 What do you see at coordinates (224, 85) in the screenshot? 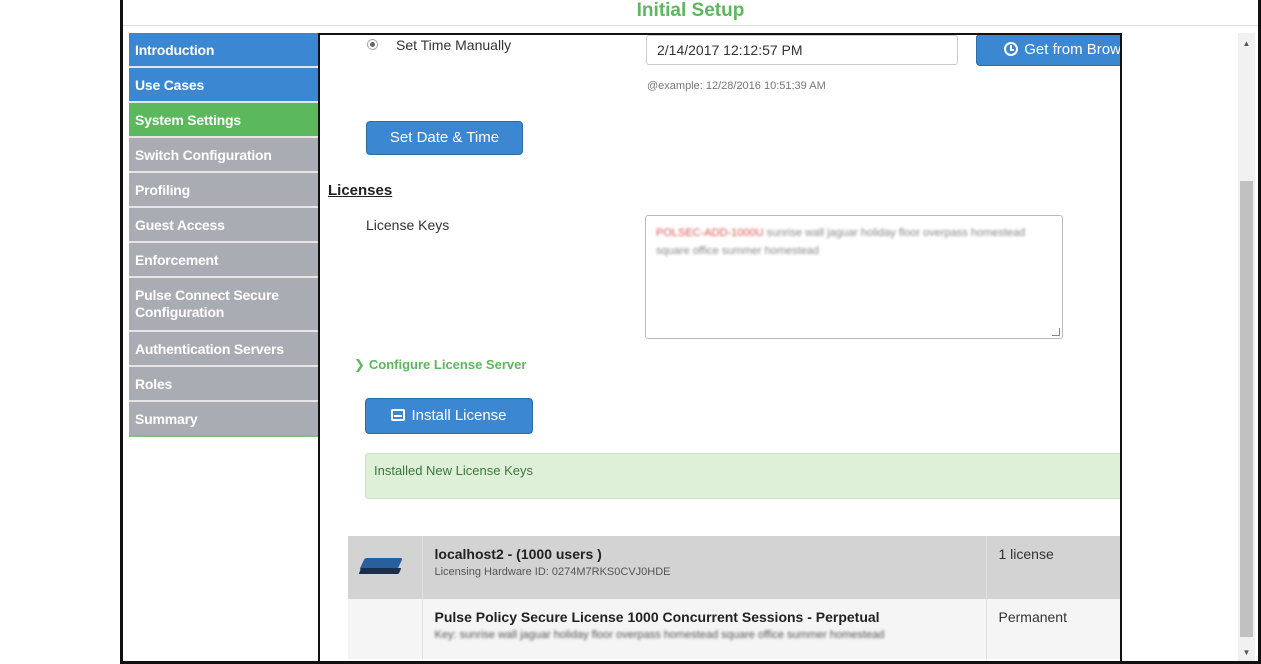
I see `sidebar-item-use-cases: Use Cases` at bounding box center [224, 85].